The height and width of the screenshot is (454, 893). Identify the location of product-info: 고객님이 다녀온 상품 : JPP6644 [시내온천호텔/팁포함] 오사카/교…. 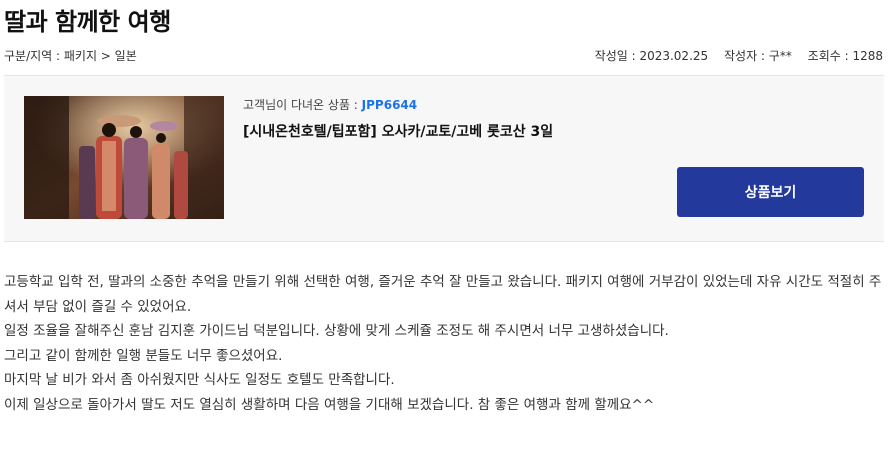
(398, 118).